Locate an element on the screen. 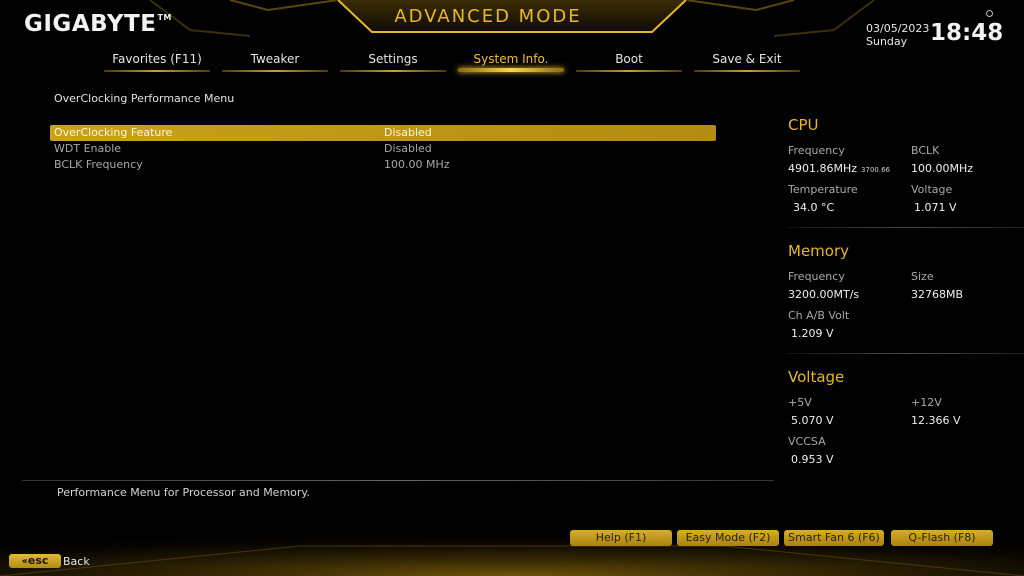  gigabyte-logo: GIGABYTETM is located at coordinates (98, 24).